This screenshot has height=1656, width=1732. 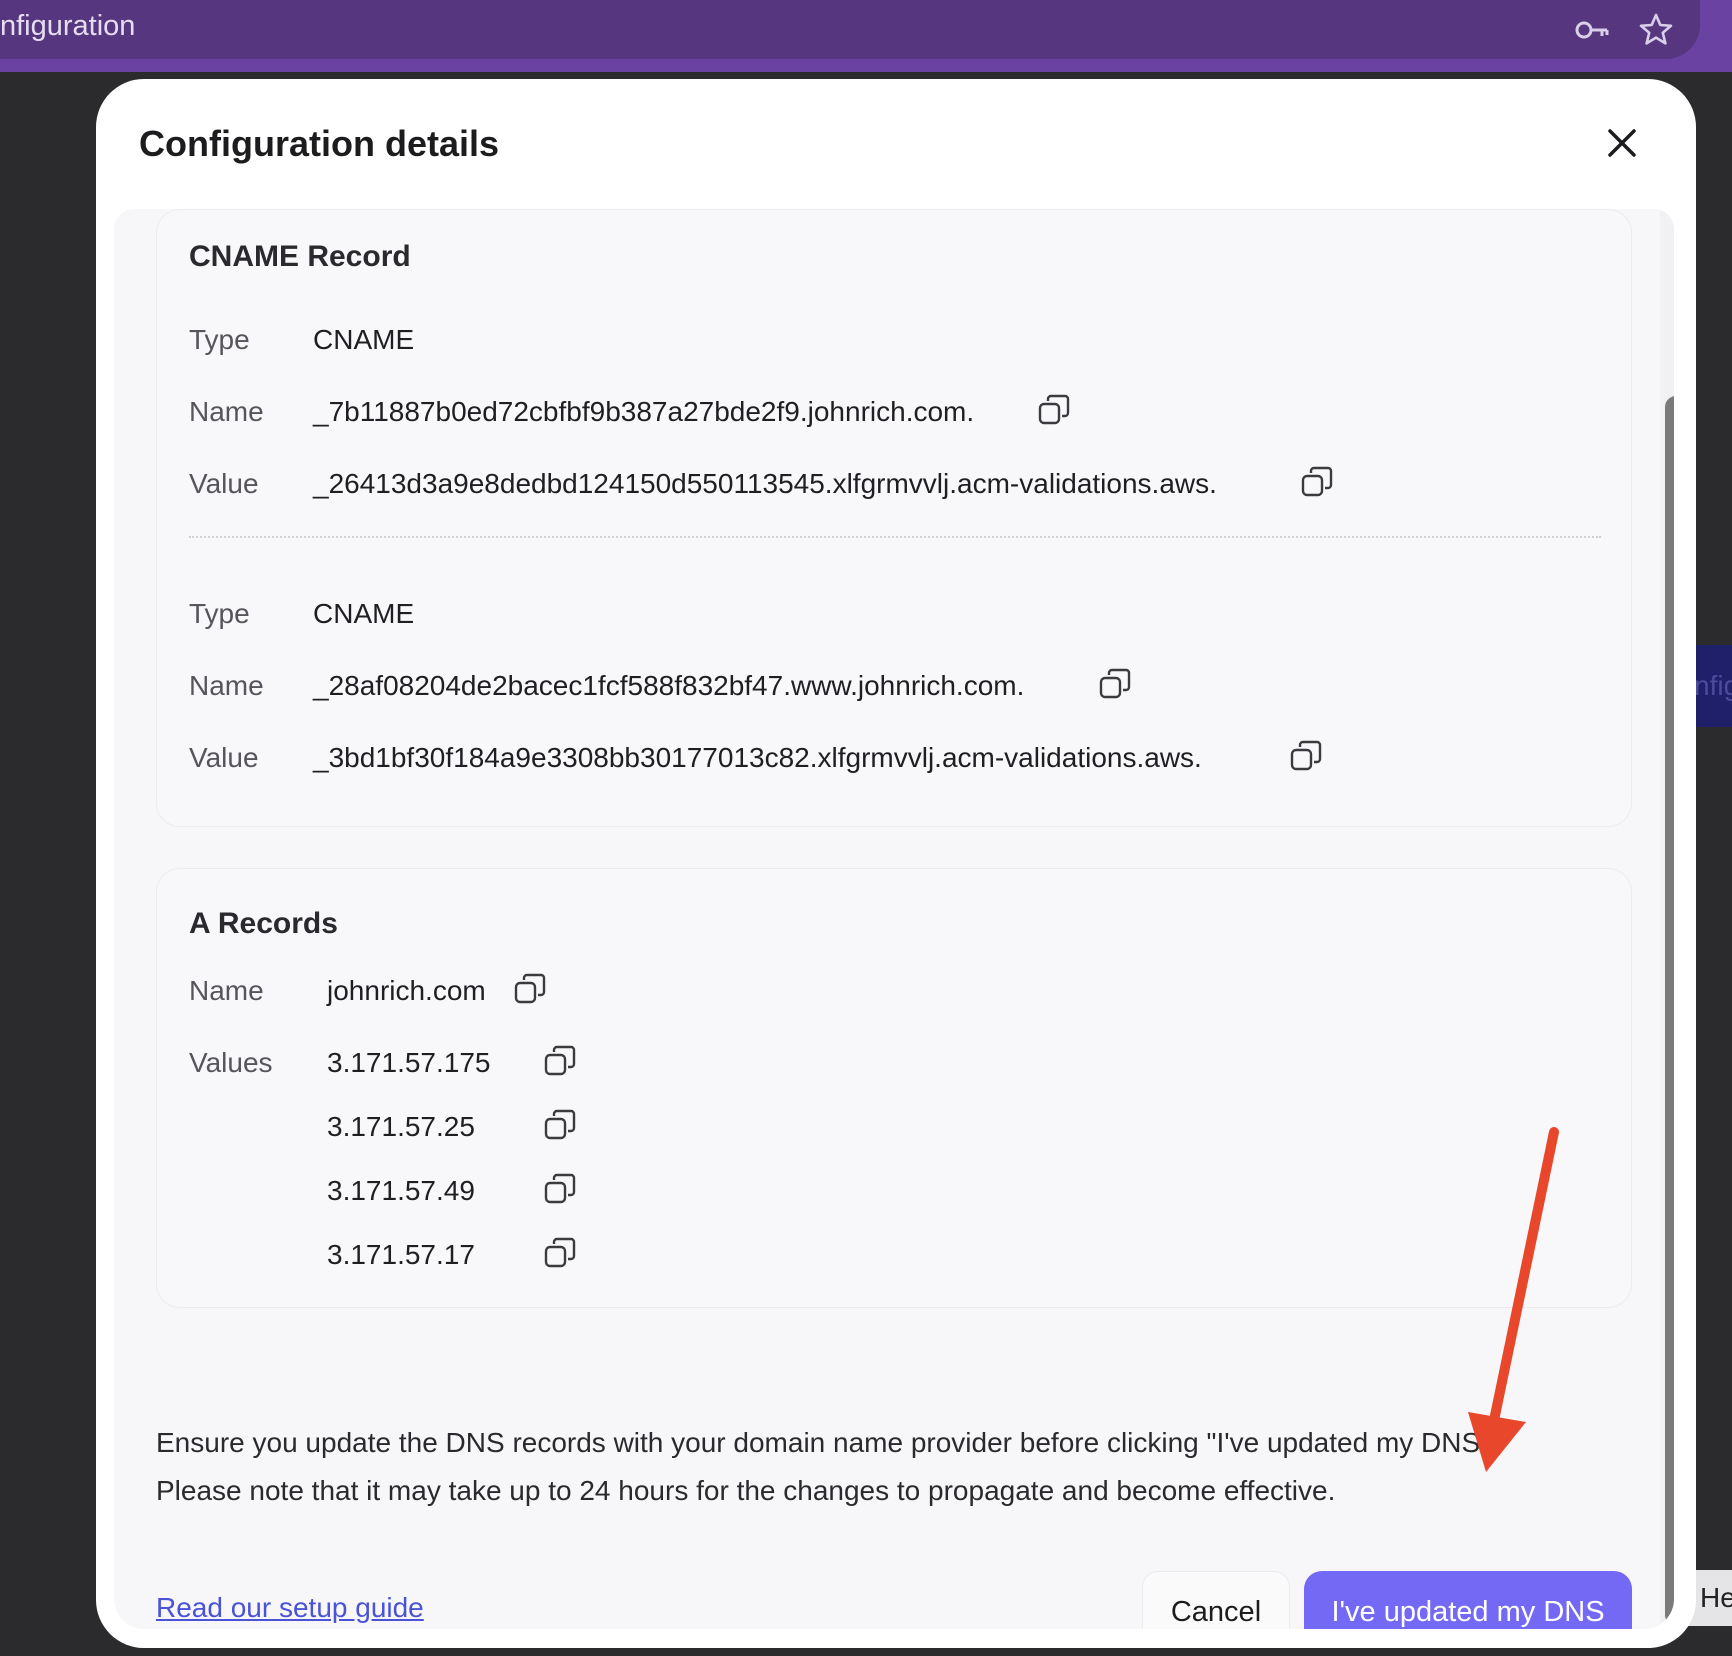 What do you see at coordinates (401, 1254) in the screenshot?
I see `a-record-value: 3.171.57.17` at bounding box center [401, 1254].